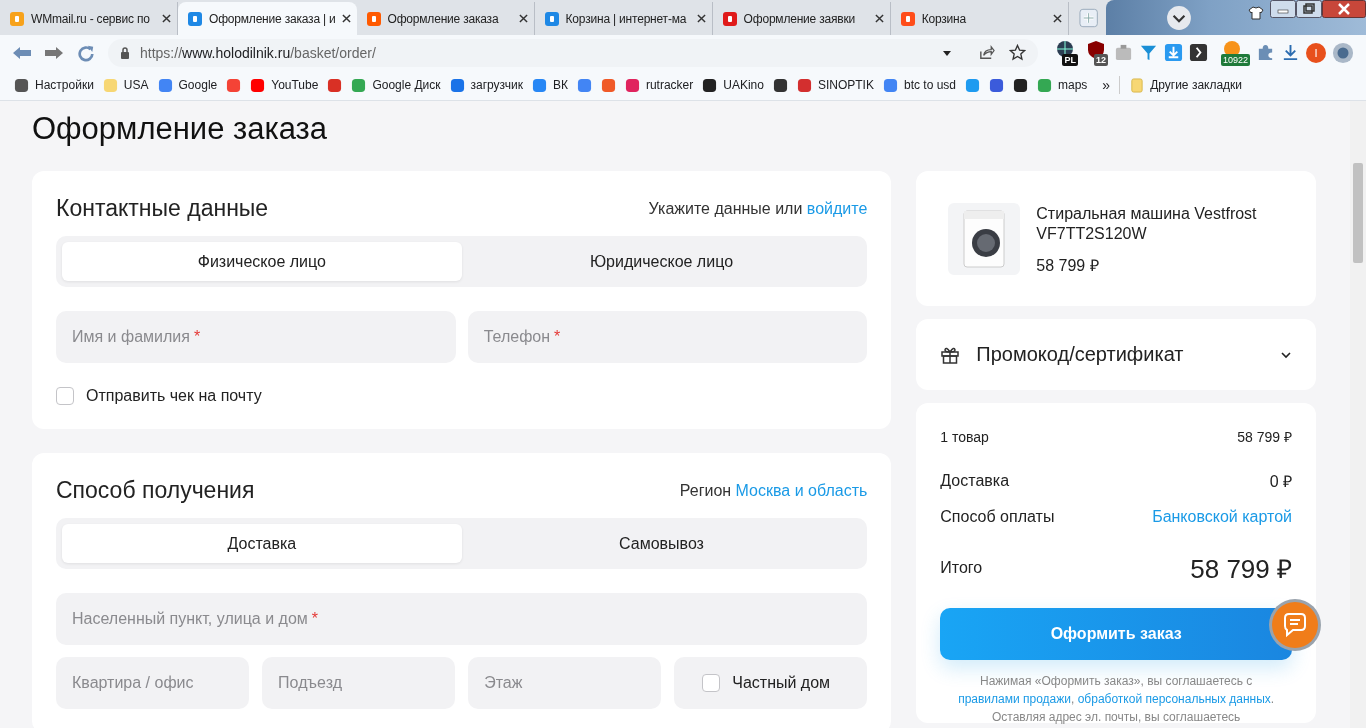 The image size is (1366, 728). Describe the element at coordinates (964, 436) in the screenshot. I see `summary-label: 1 товар` at that location.